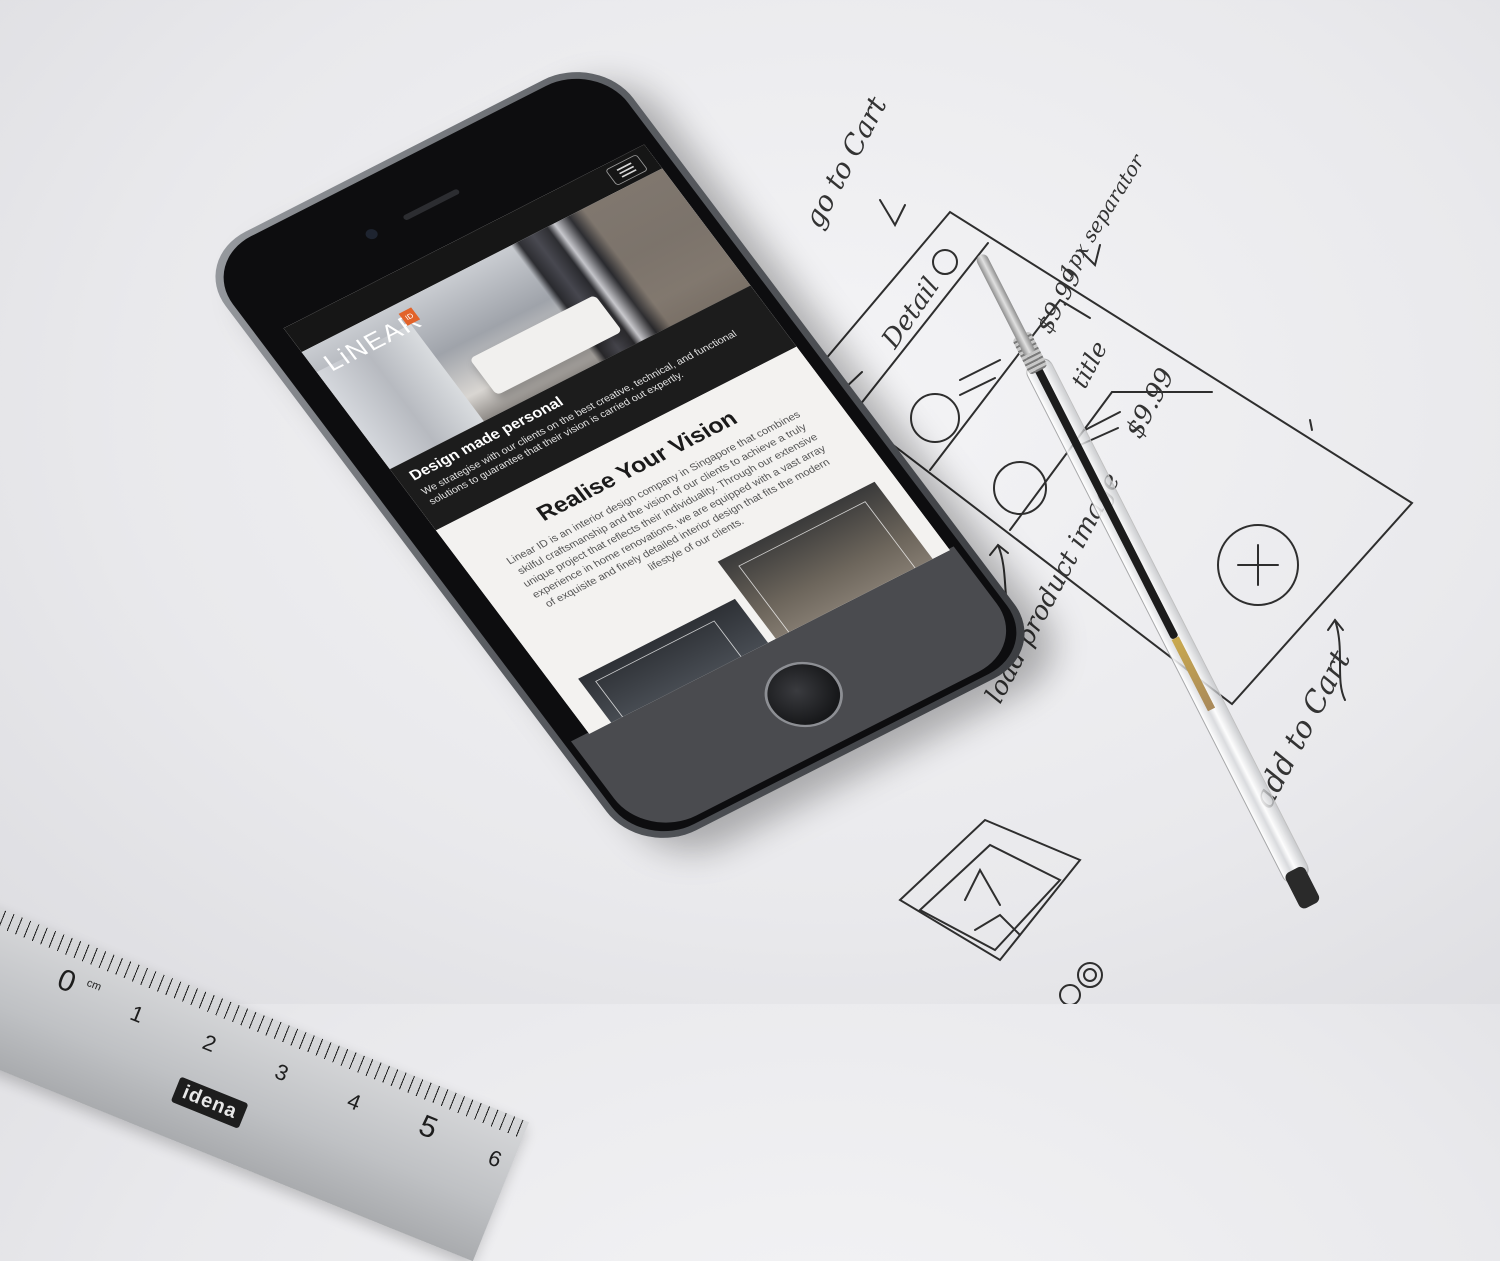 Image resolution: width=1500 pixels, height=1261 pixels. I want to click on note-title: title, so click(1090, 365).